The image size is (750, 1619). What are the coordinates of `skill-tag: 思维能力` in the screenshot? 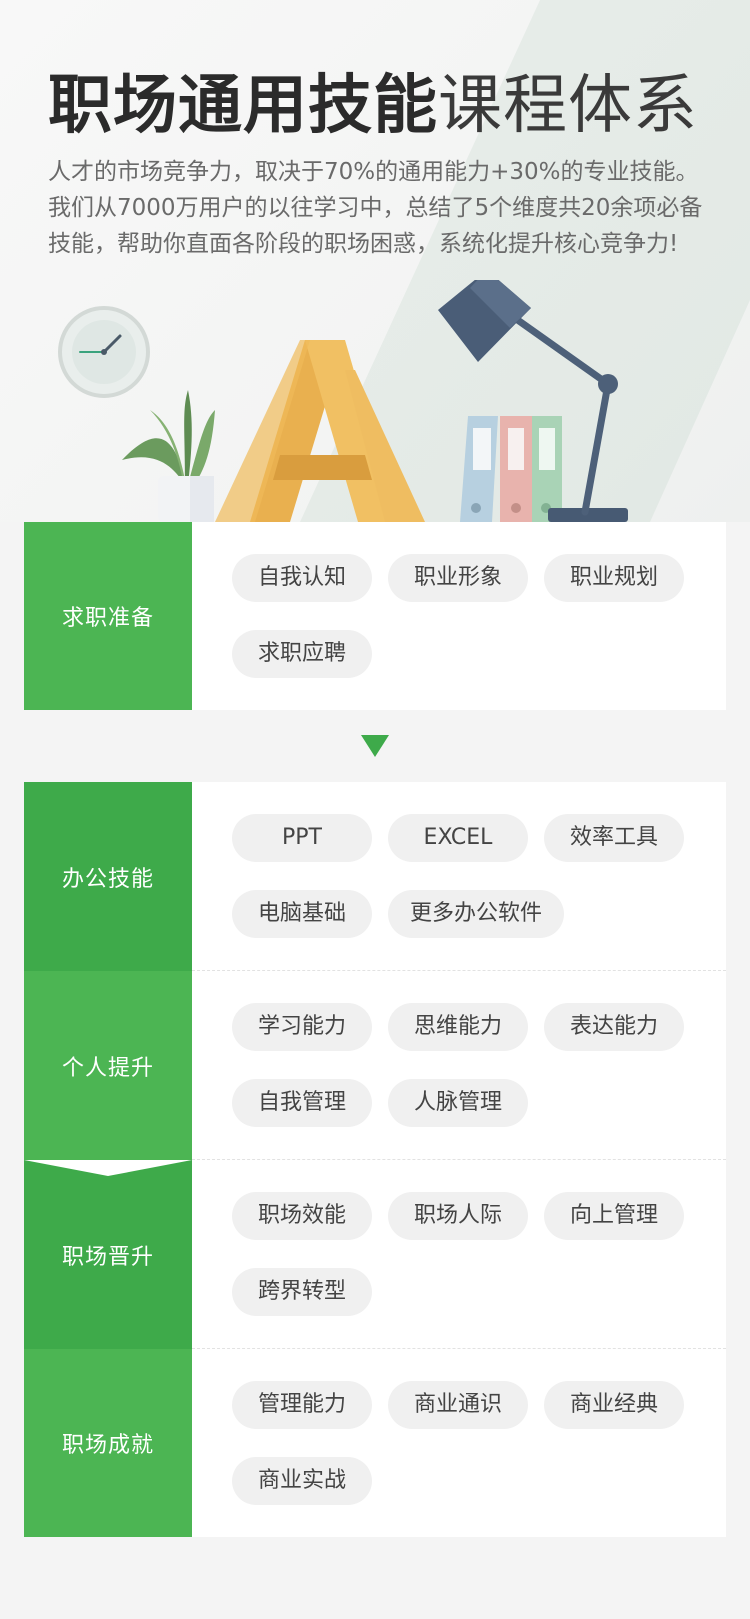 It's located at (458, 1027).